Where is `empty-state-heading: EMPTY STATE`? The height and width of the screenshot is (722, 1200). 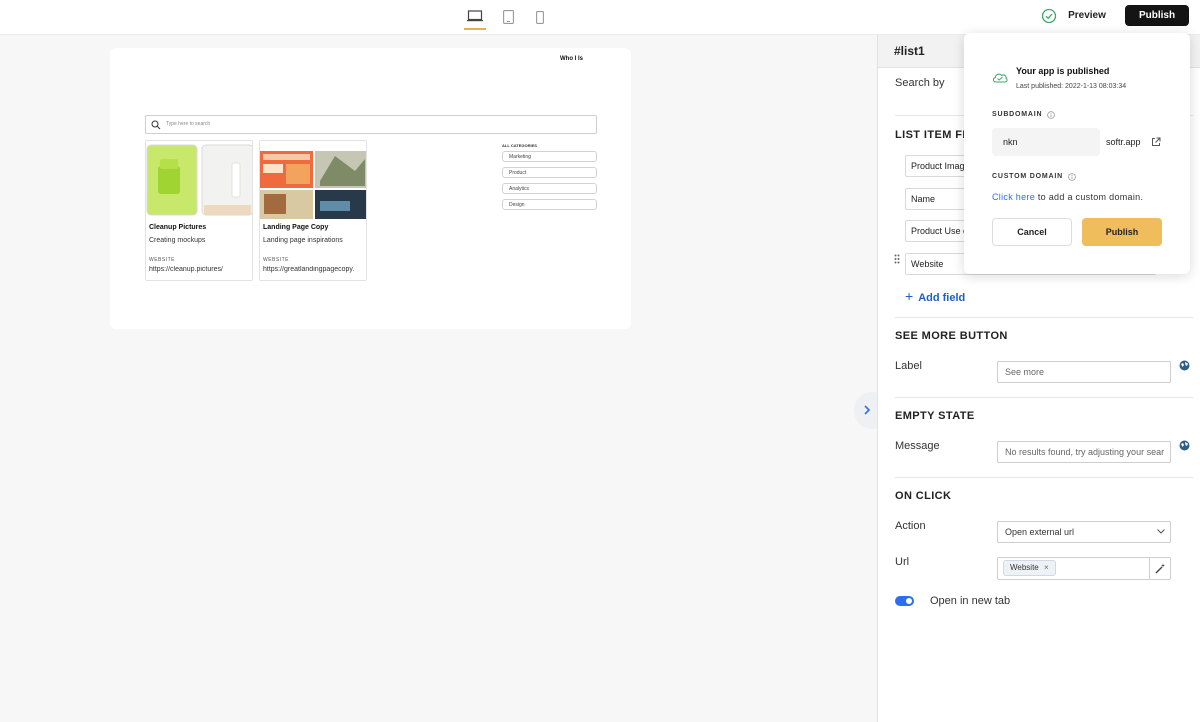 empty-state-heading: EMPTY STATE is located at coordinates (935, 416).